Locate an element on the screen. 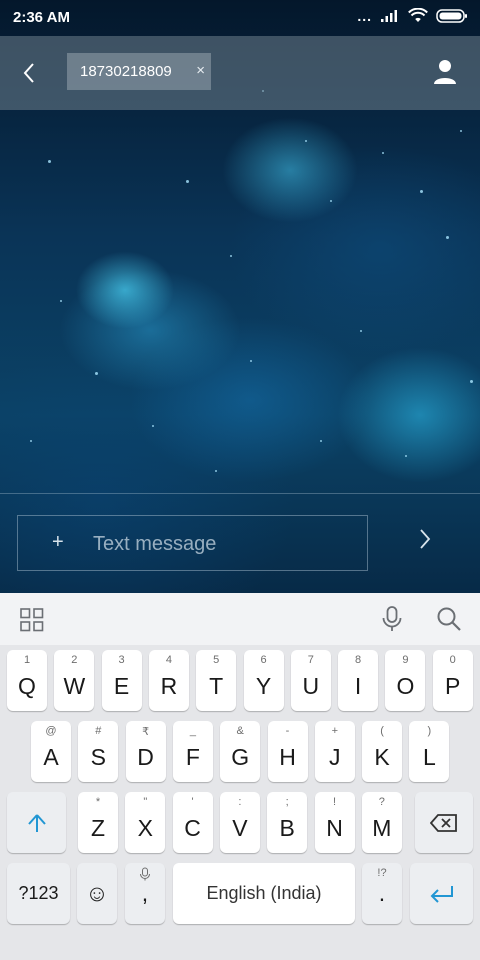 The height and width of the screenshot is (960, 480). key-n: ! N is located at coordinates (334, 822).